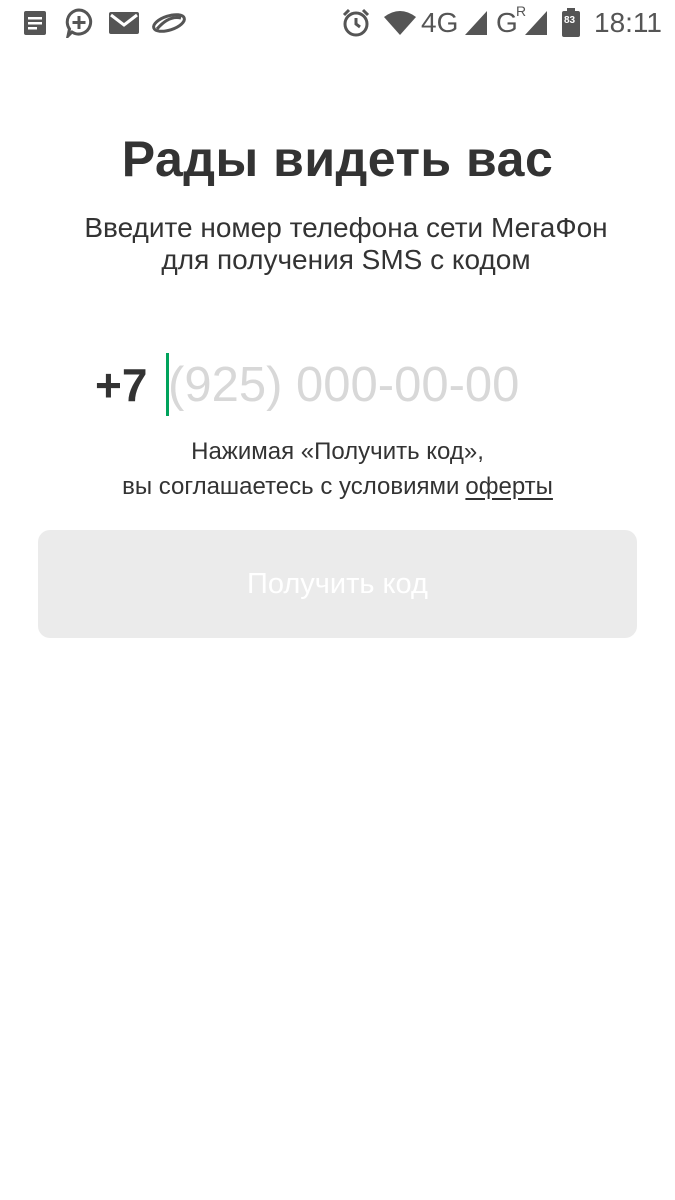 The width and height of the screenshot is (675, 1200). What do you see at coordinates (509, 486) in the screenshot?
I see `offer-link: оферты` at bounding box center [509, 486].